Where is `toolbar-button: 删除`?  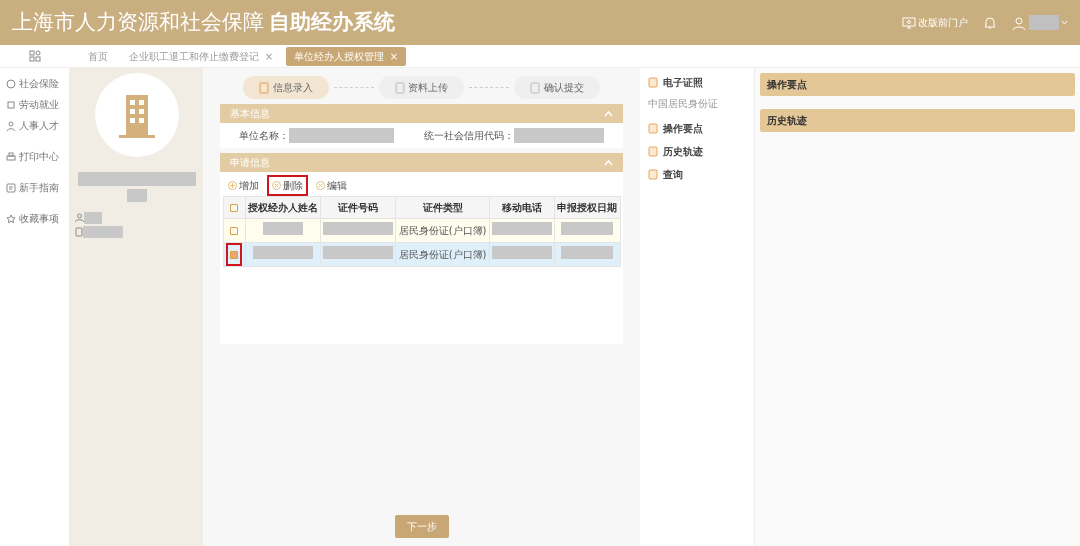 toolbar-button: 删除 is located at coordinates (287, 185).